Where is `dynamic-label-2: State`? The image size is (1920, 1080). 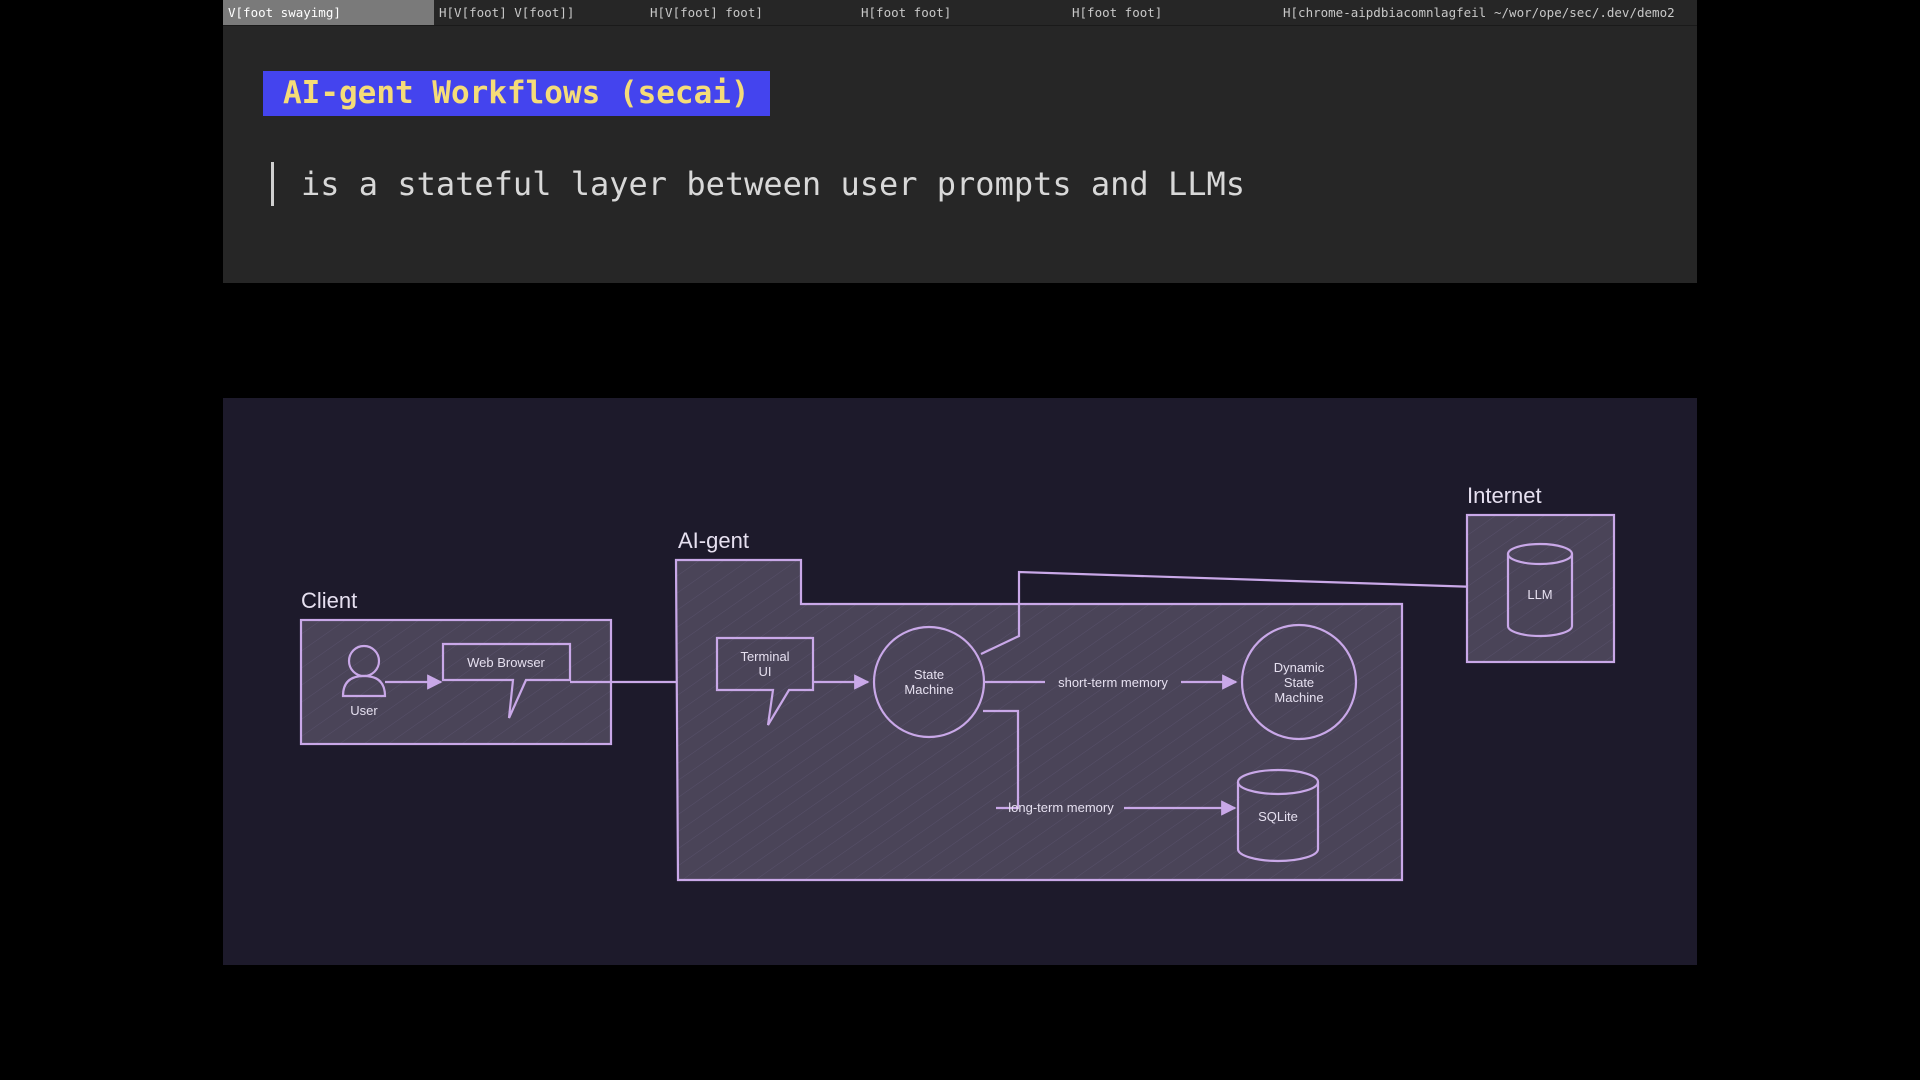 dynamic-label-2: State is located at coordinates (1299, 682).